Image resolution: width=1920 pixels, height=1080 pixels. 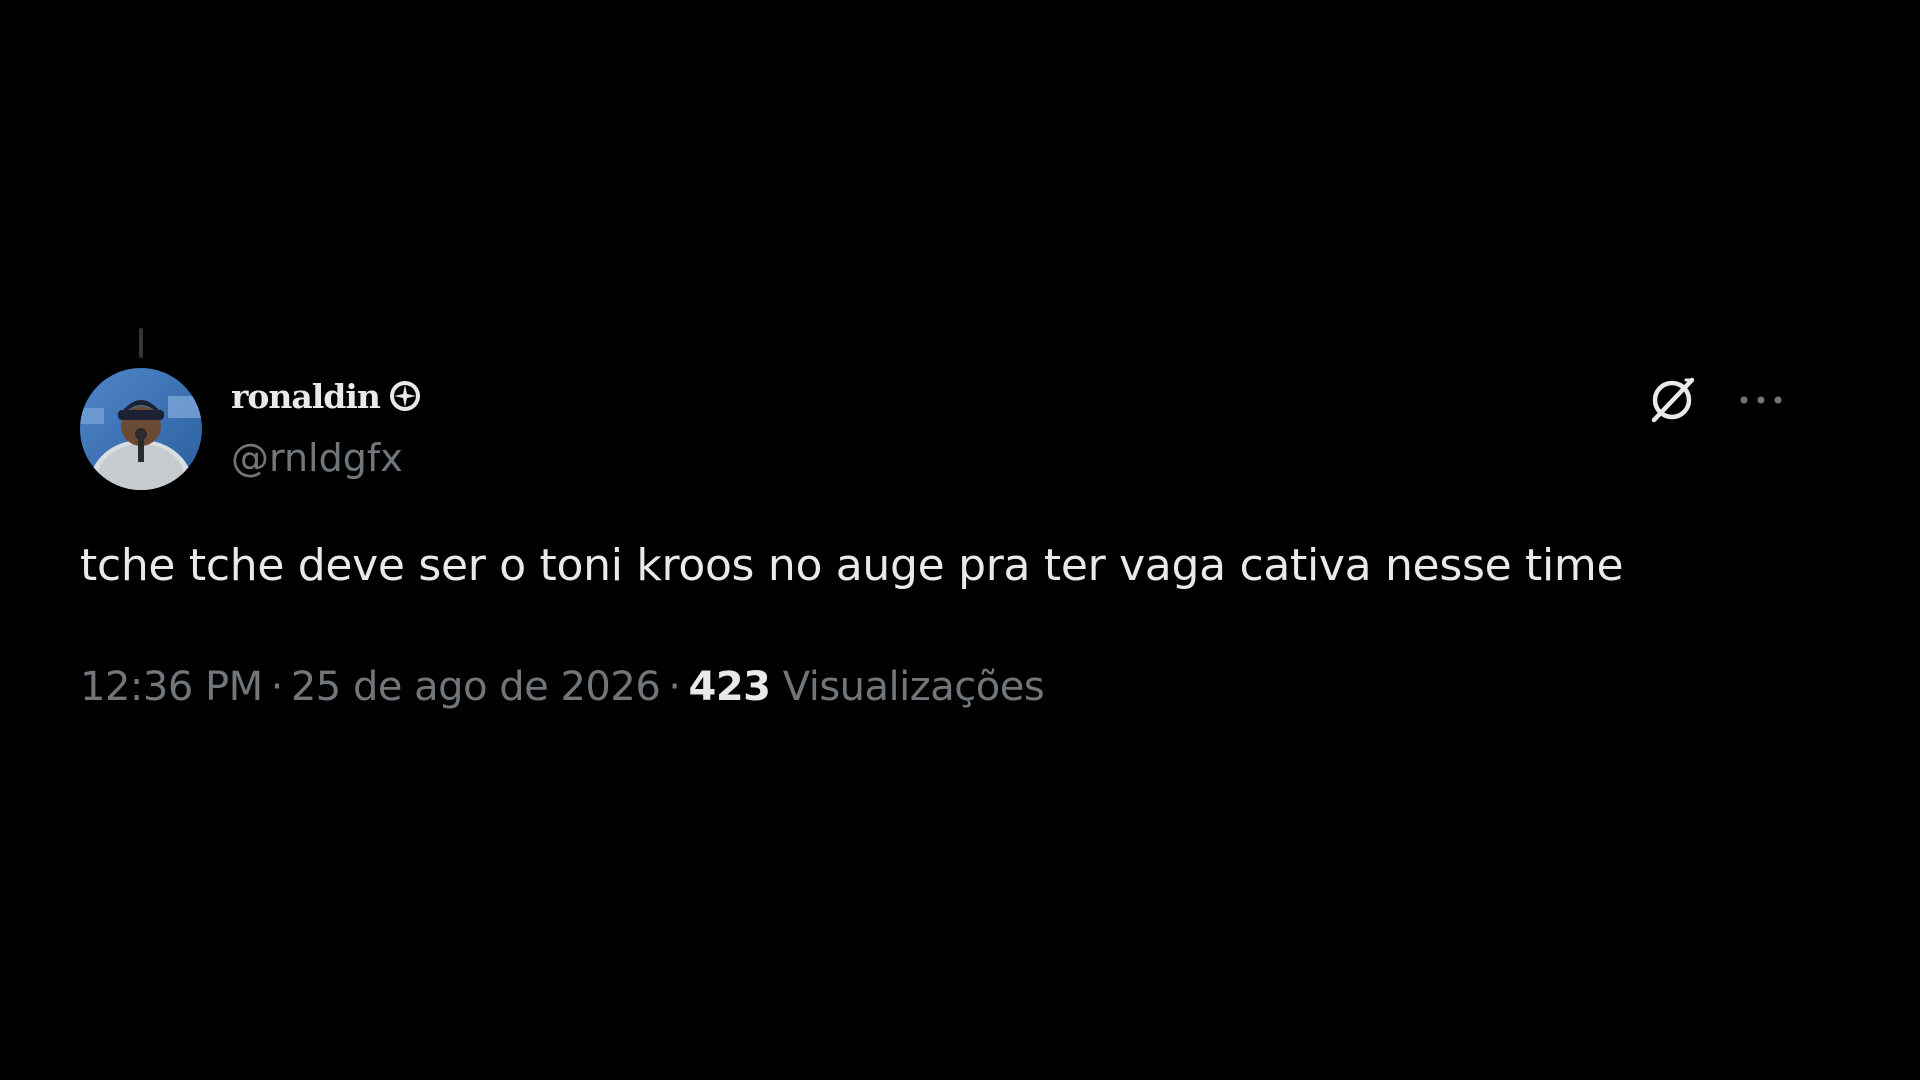 I want to click on user-handle: @rnldgfx, so click(x=326, y=458).